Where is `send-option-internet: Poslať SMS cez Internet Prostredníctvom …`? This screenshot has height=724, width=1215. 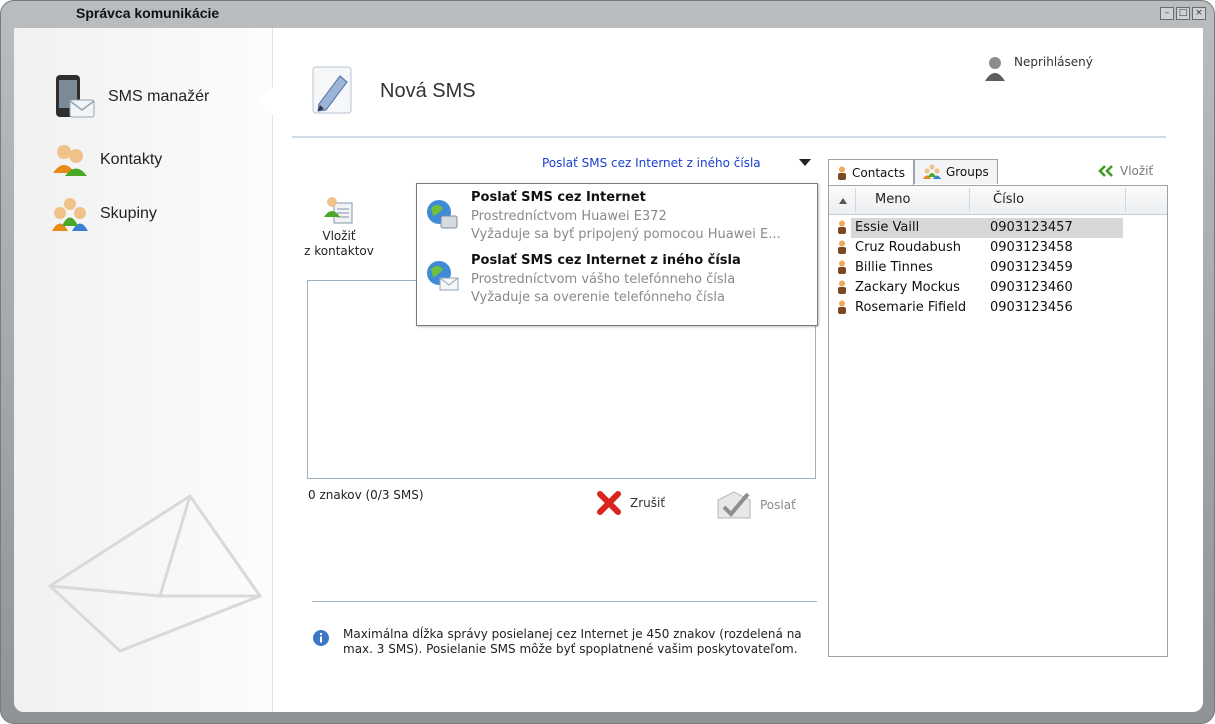 send-option-internet: Poslať SMS cez Internet Prostredníctvom … is located at coordinates (617, 216).